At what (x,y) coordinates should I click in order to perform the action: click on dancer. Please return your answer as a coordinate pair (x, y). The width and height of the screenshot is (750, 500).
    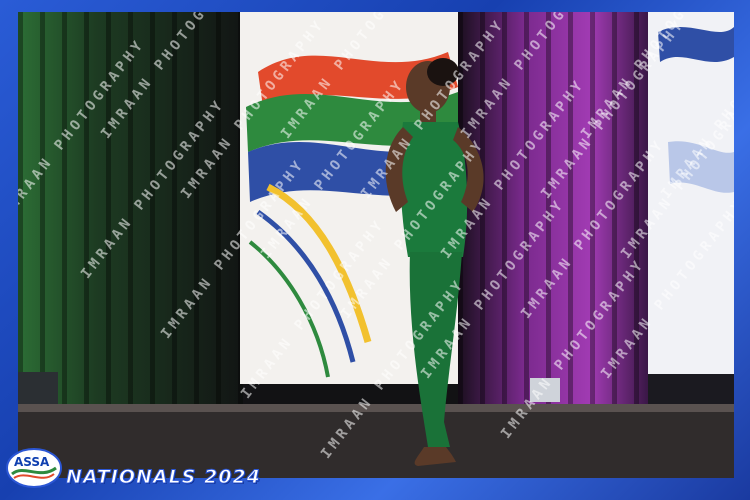
    Looking at the image, I should click on (434, 262).